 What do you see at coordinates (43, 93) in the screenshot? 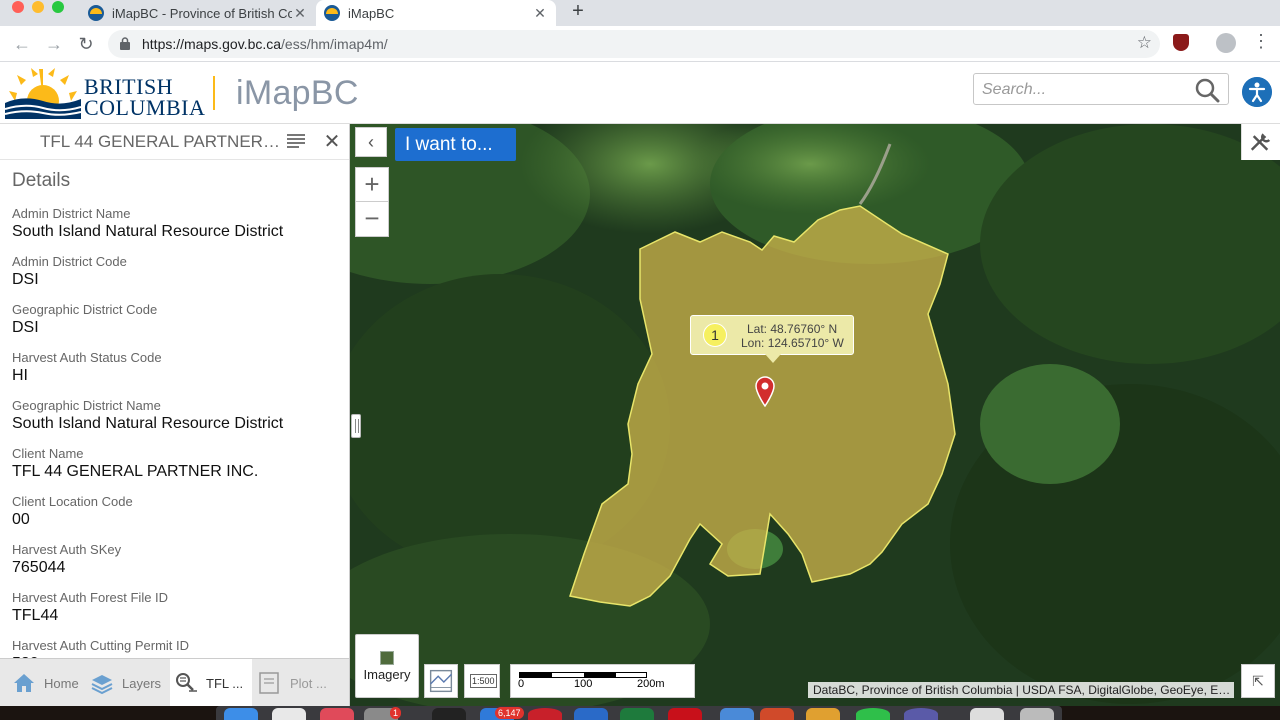
I see `bc-logo-icon` at bounding box center [43, 93].